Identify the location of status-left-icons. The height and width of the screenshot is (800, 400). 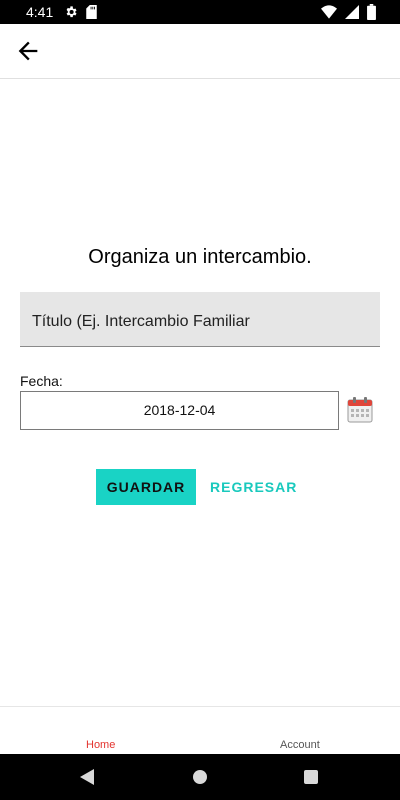
(80, 12).